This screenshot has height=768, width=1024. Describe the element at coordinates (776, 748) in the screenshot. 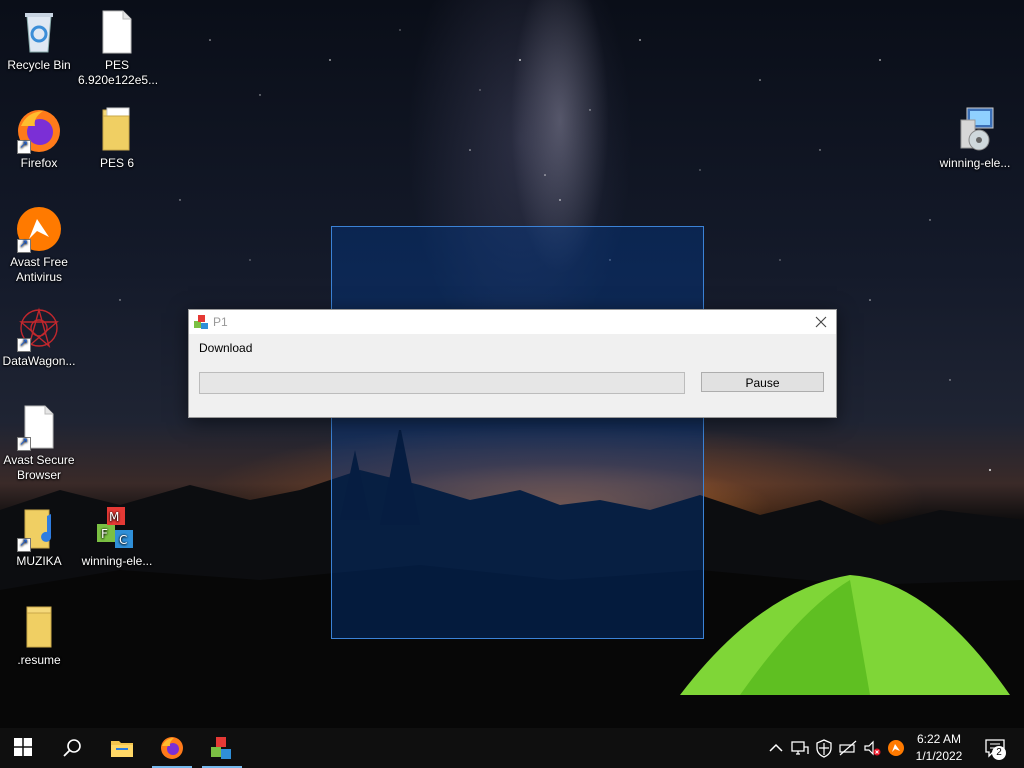

I see `chevron-up-icon` at that location.